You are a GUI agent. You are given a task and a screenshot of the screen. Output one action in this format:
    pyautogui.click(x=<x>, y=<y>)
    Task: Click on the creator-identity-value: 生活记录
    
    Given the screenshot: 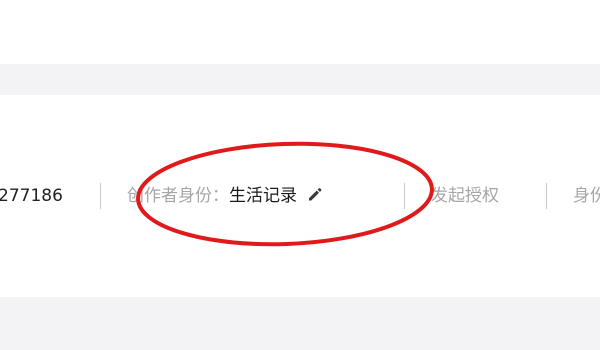 What is the action you would take?
    pyautogui.click(x=263, y=196)
    